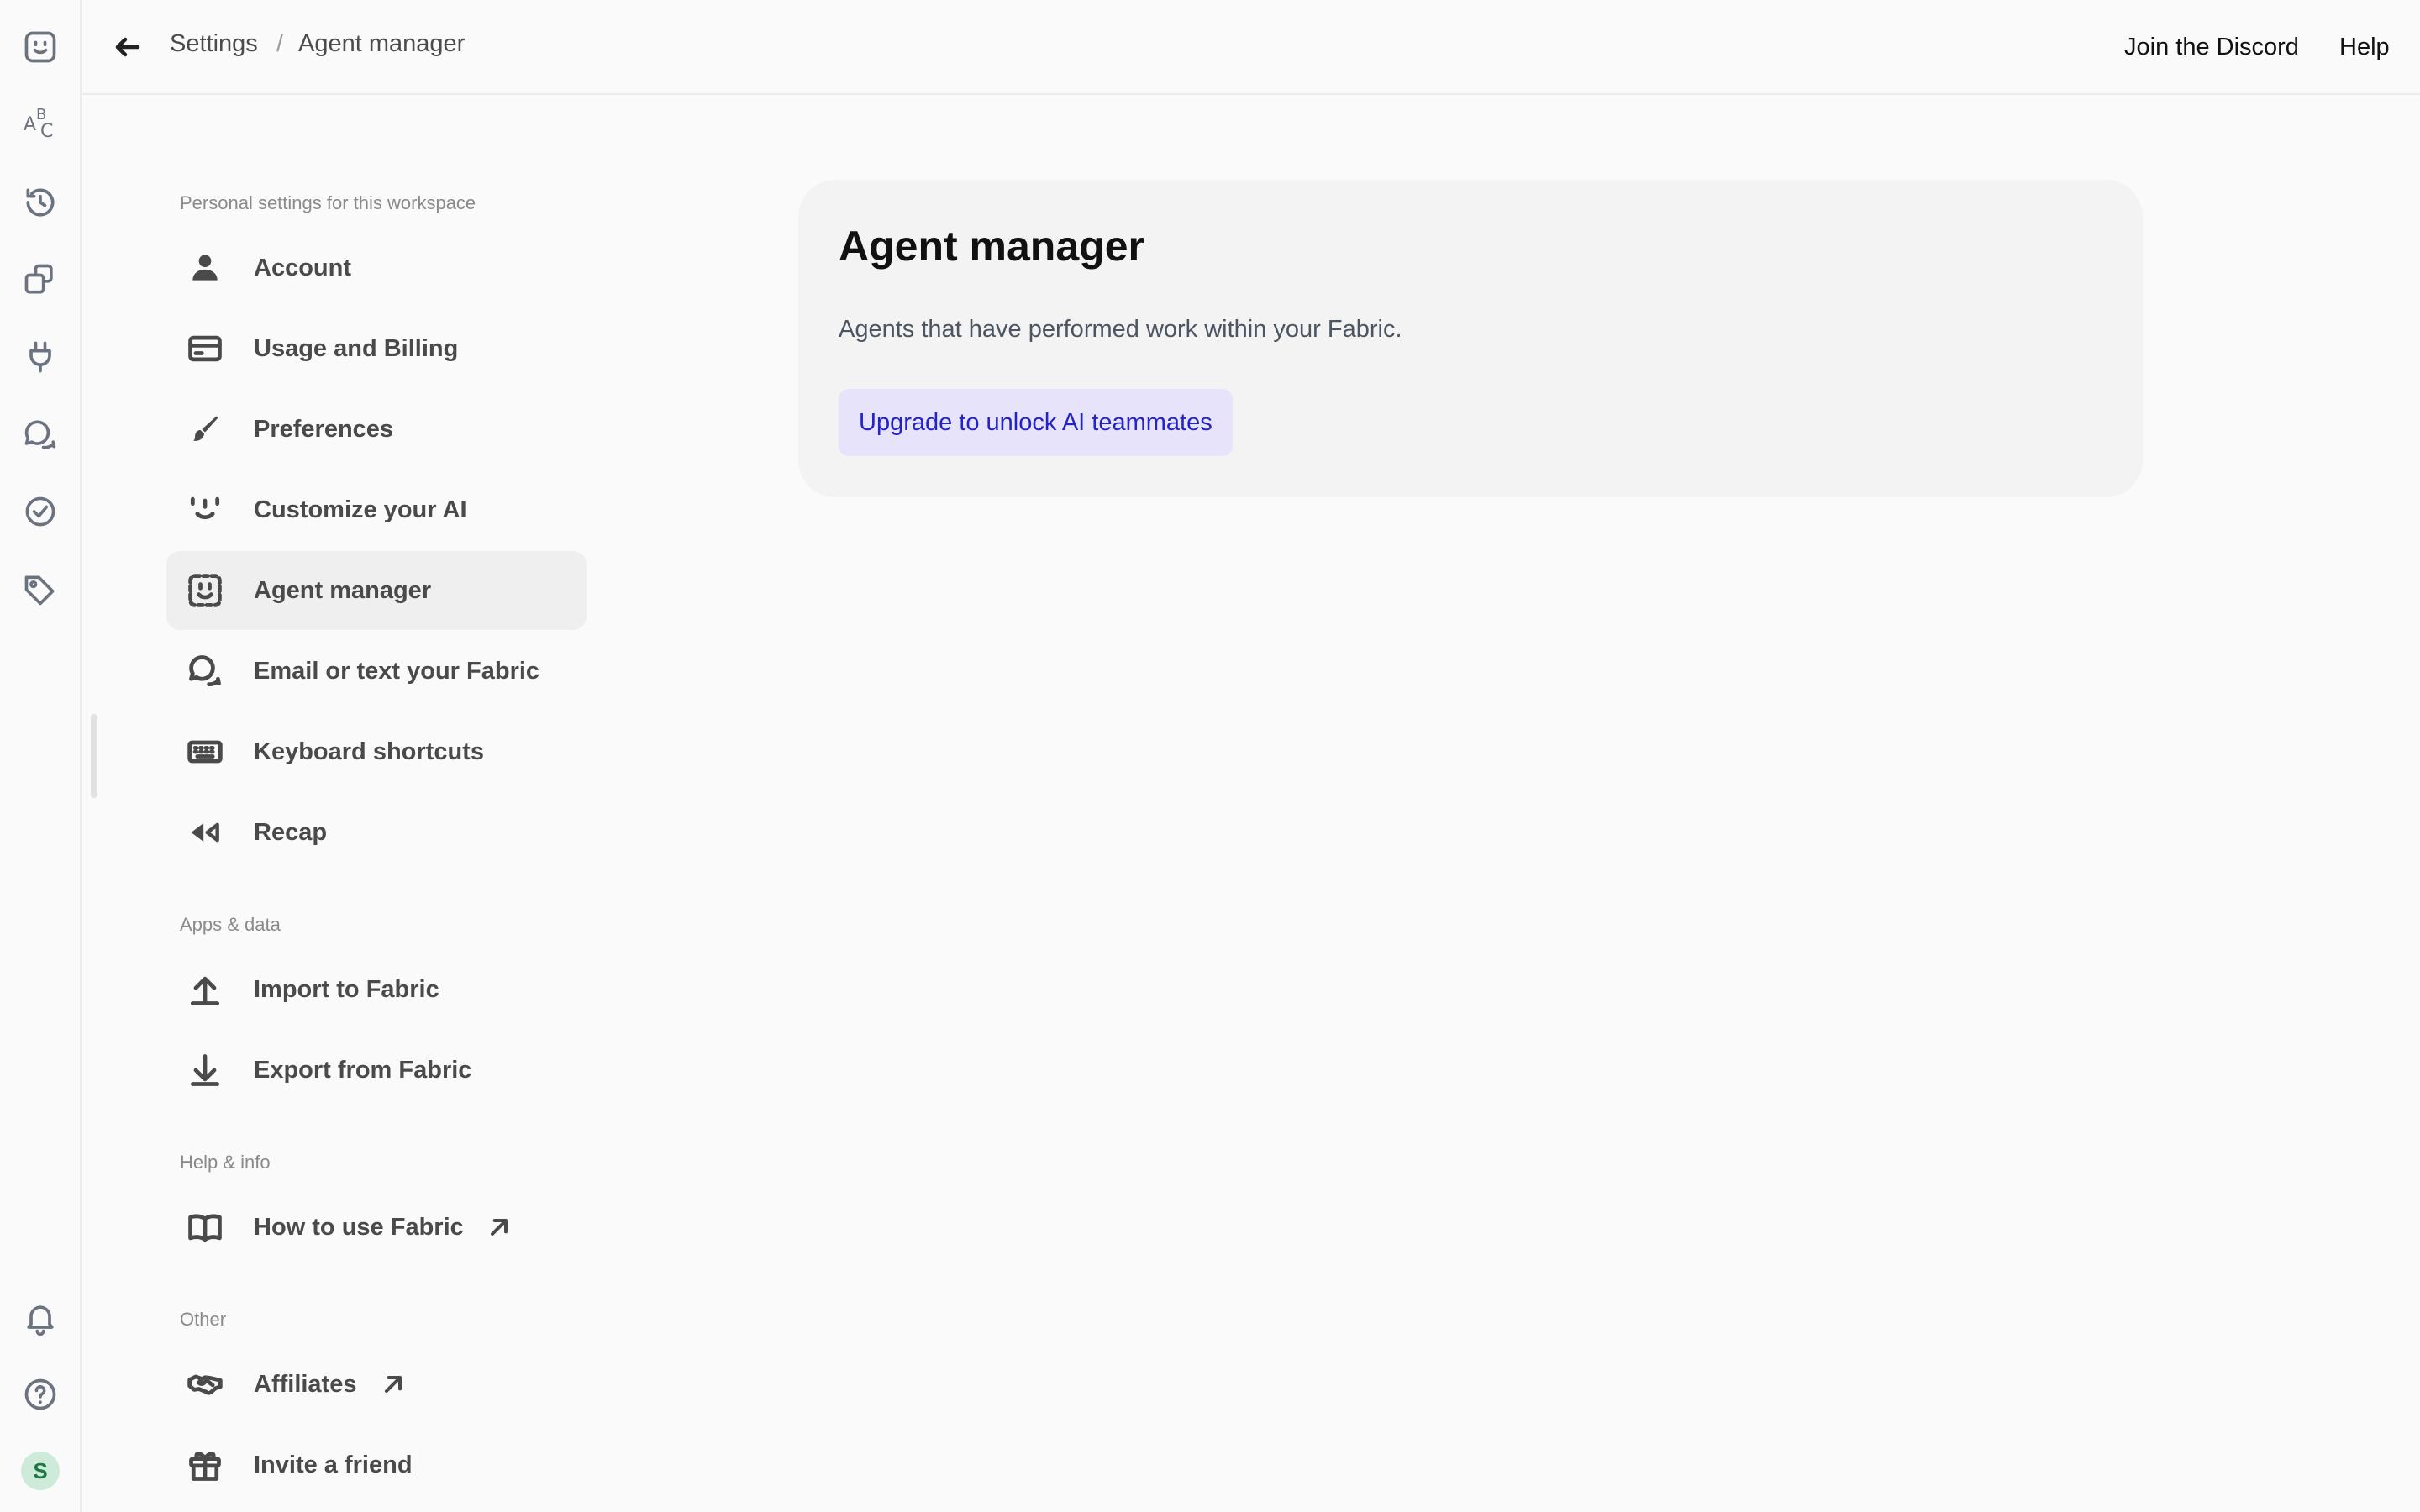 The width and height of the screenshot is (2420, 1512). What do you see at coordinates (2364, 47) in the screenshot?
I see `help-link: Help` at bounding box center [2364, 47].